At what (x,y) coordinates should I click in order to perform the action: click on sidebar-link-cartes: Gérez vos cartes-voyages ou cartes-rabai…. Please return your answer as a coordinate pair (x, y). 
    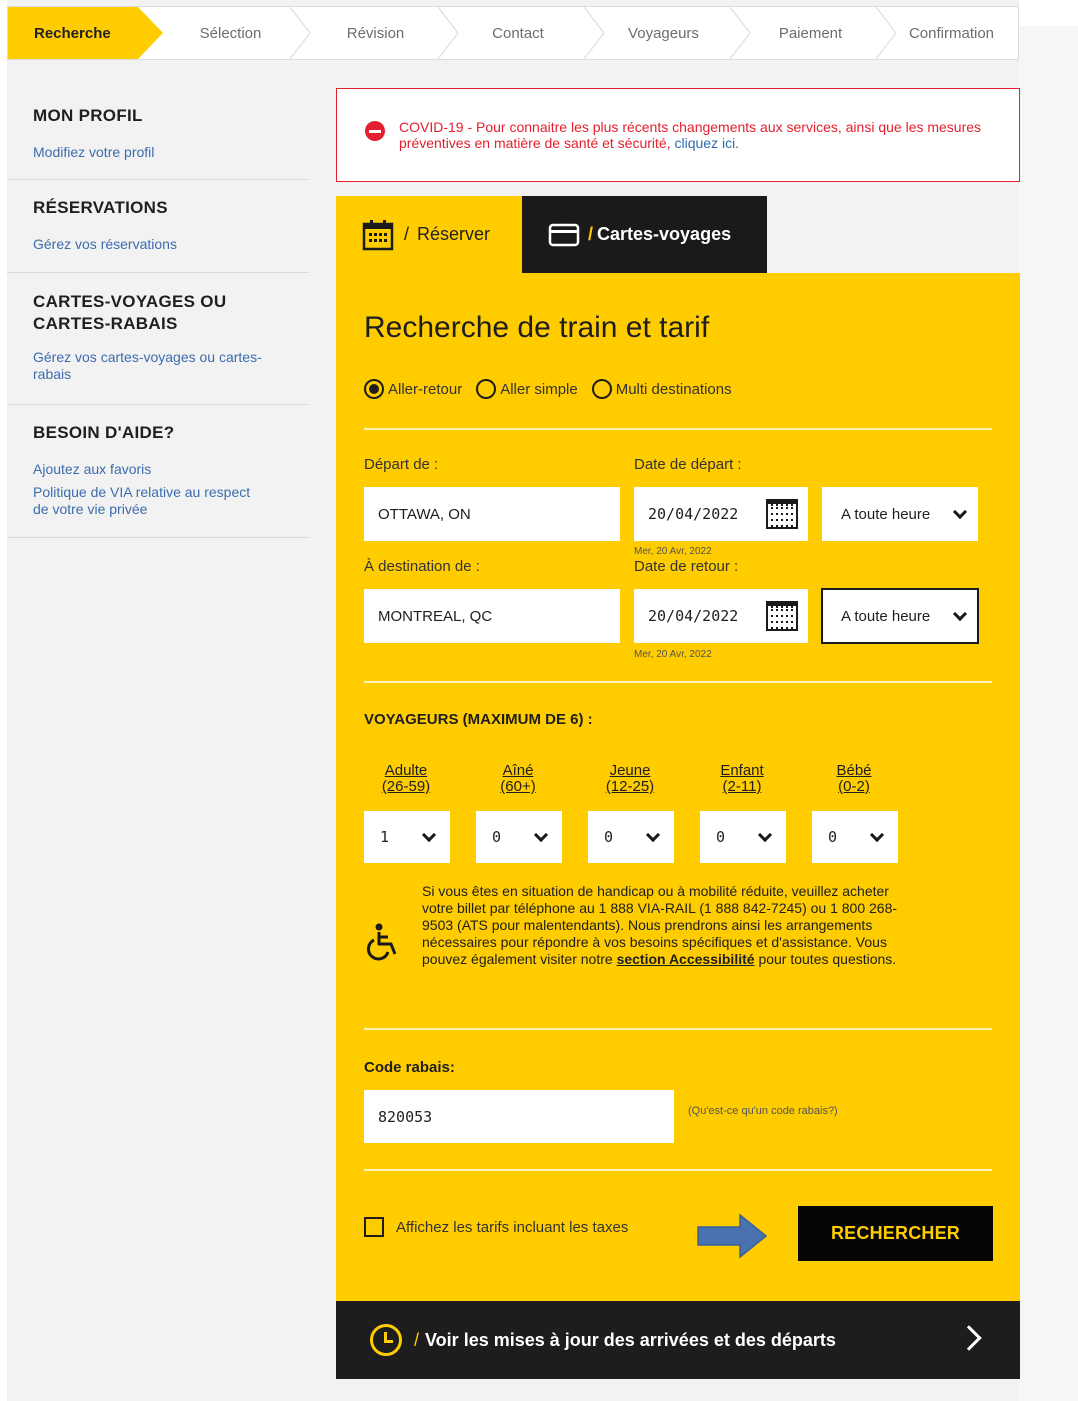
    Looking at the image, I should click on (153, 366).